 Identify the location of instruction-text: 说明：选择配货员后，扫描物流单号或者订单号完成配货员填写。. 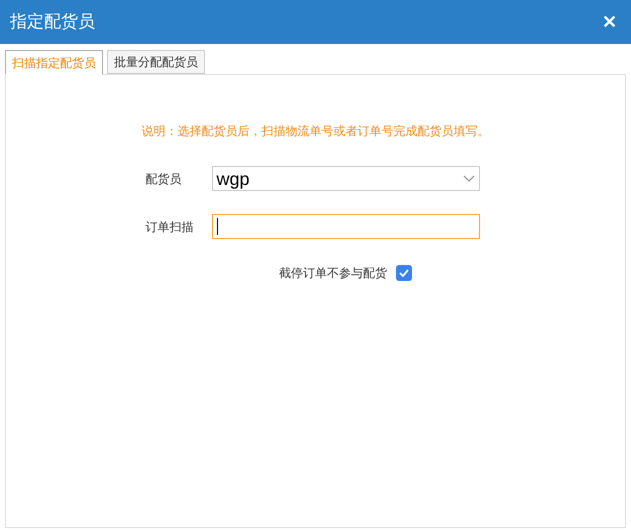
(316, 131).